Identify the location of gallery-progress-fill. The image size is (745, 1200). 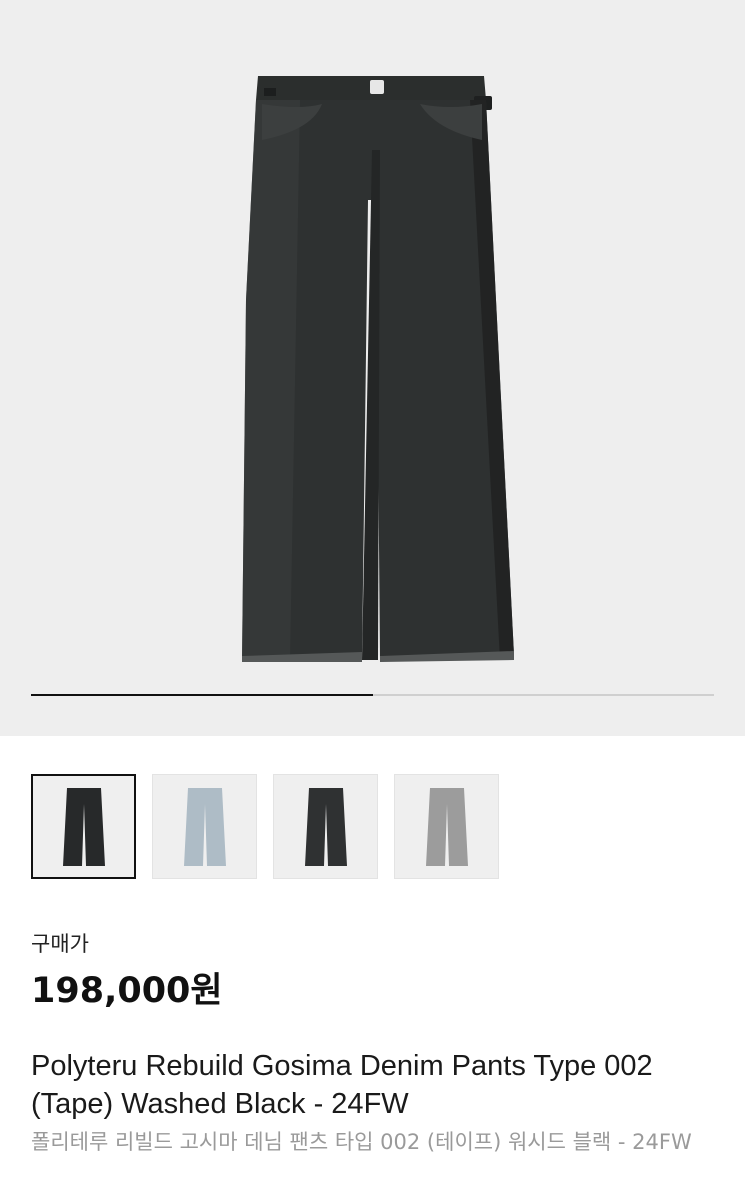
(202, 695).